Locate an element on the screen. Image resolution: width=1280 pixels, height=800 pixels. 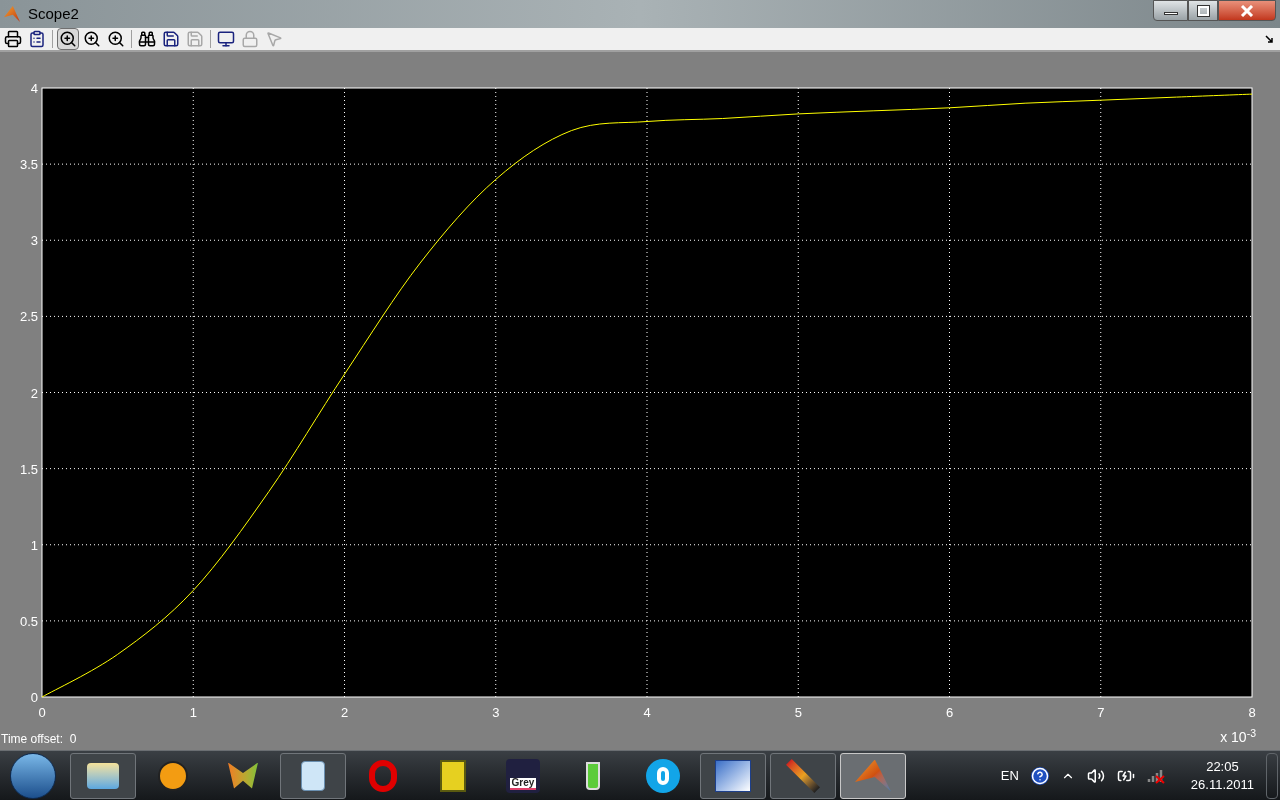
close-icon is located at coordinates (1247, 10).